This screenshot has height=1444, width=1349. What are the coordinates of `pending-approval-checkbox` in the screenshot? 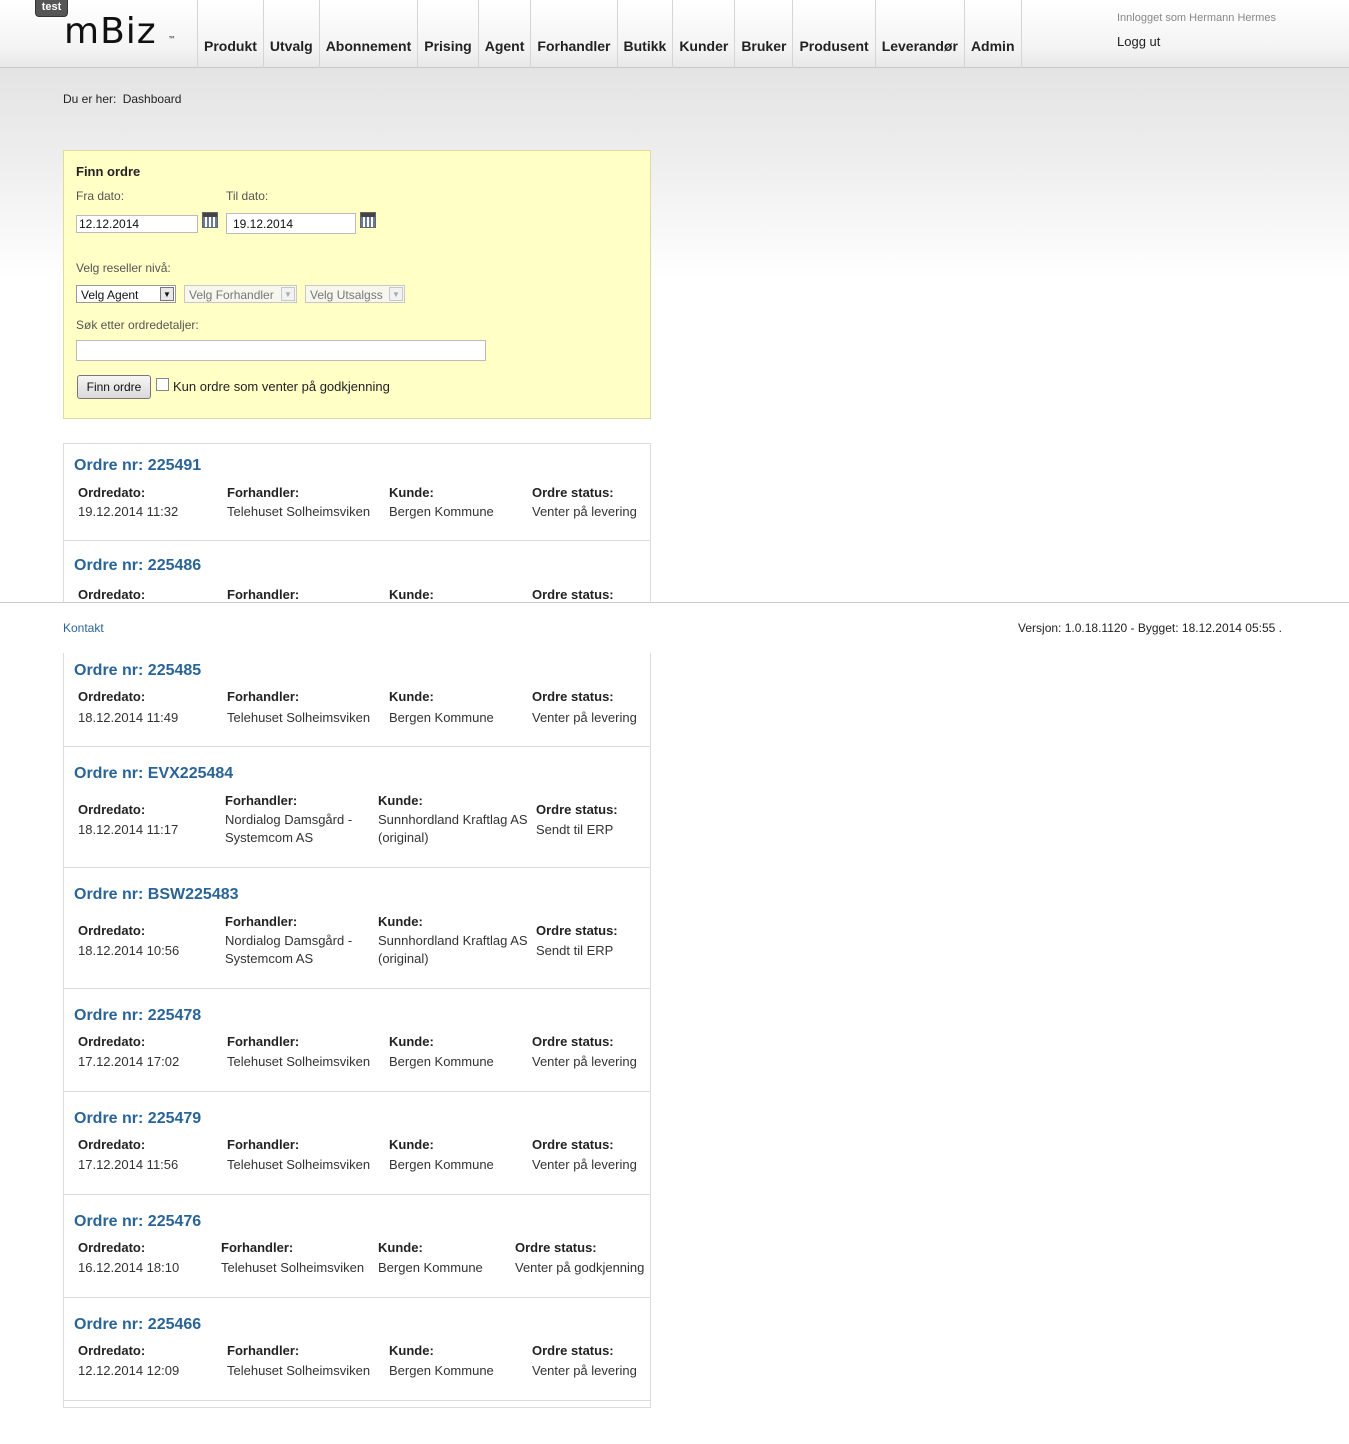 It's located at (162, 384).